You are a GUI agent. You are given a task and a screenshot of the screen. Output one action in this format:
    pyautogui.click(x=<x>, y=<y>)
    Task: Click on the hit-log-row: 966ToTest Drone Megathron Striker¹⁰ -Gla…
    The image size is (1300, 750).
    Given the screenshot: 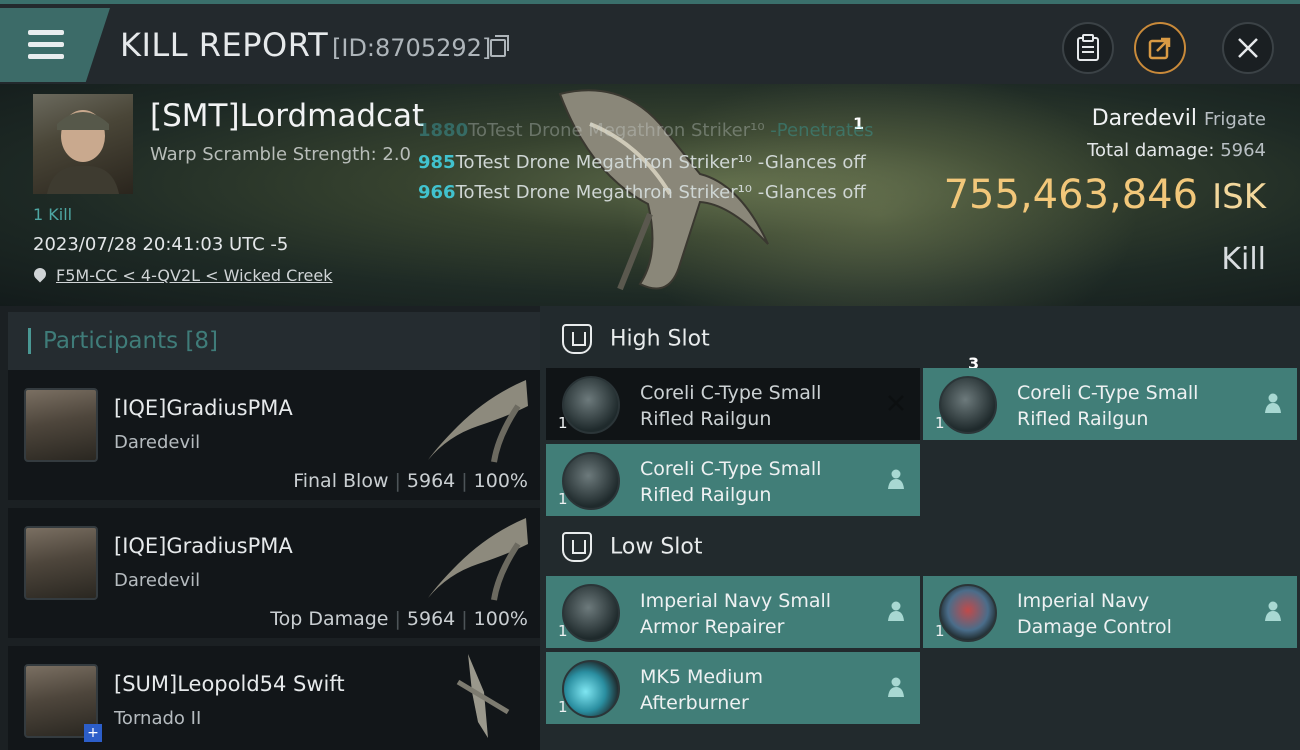 What is the action you would take?
    pyautogui.click(x=642, y=192)
    